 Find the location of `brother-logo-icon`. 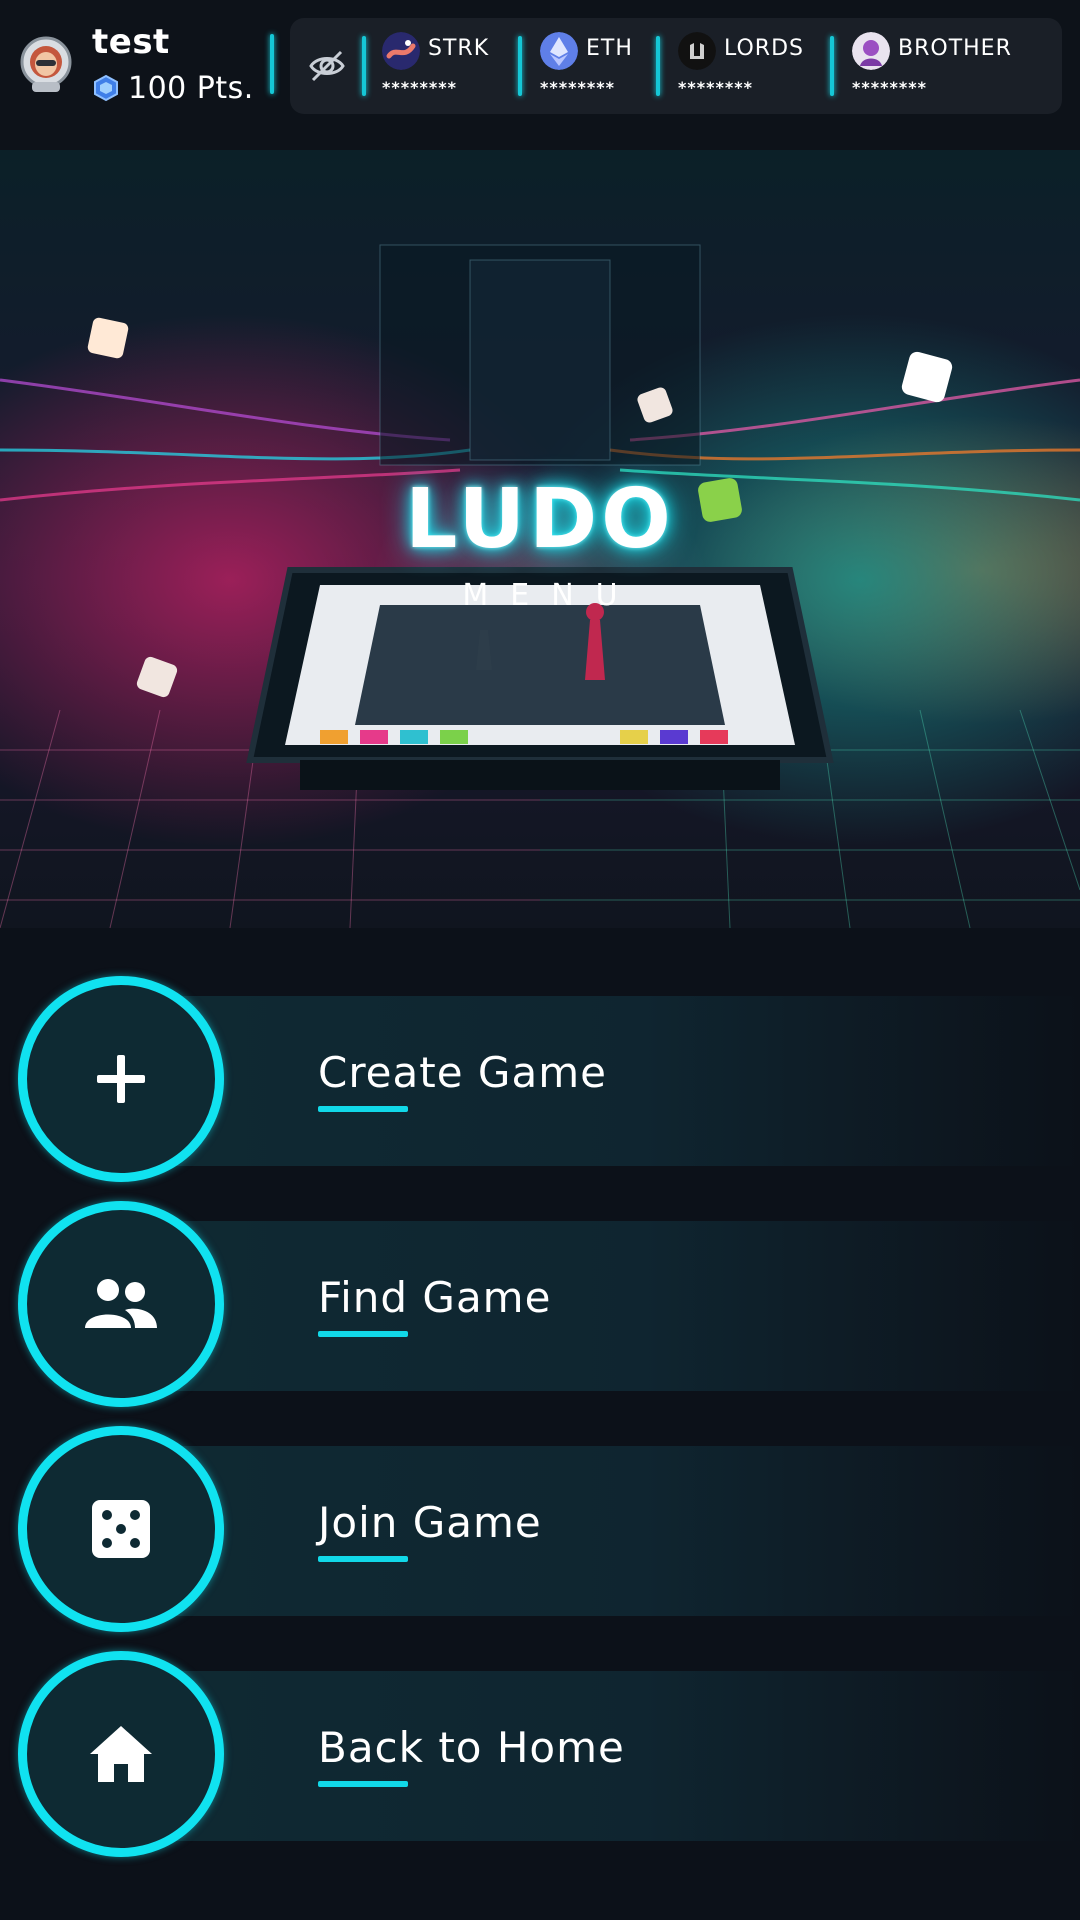

brother-logo-icon is located at coordinates (871, 51).